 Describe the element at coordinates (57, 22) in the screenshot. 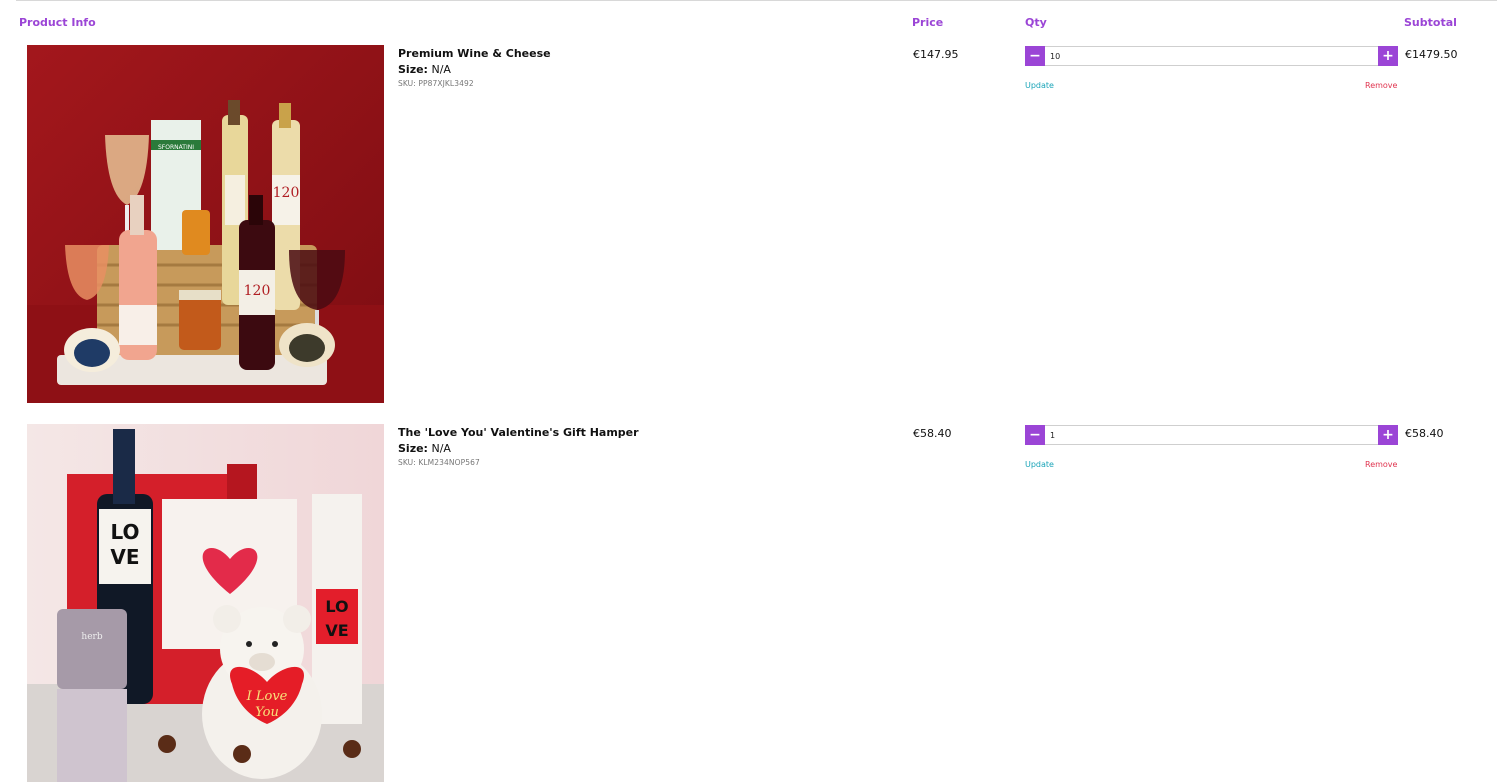

I see `col-header-product-info: Product Info` at that location.